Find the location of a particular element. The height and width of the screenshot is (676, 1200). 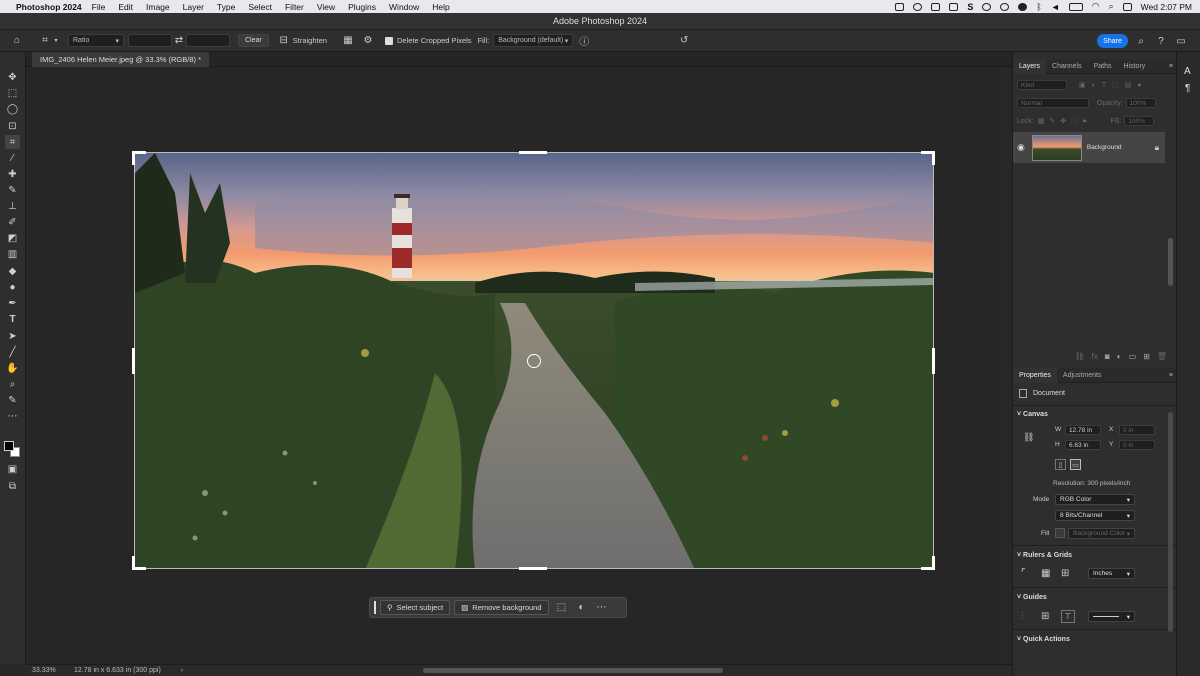

opacity-input: 100% is located at coordinates (1140, 103).